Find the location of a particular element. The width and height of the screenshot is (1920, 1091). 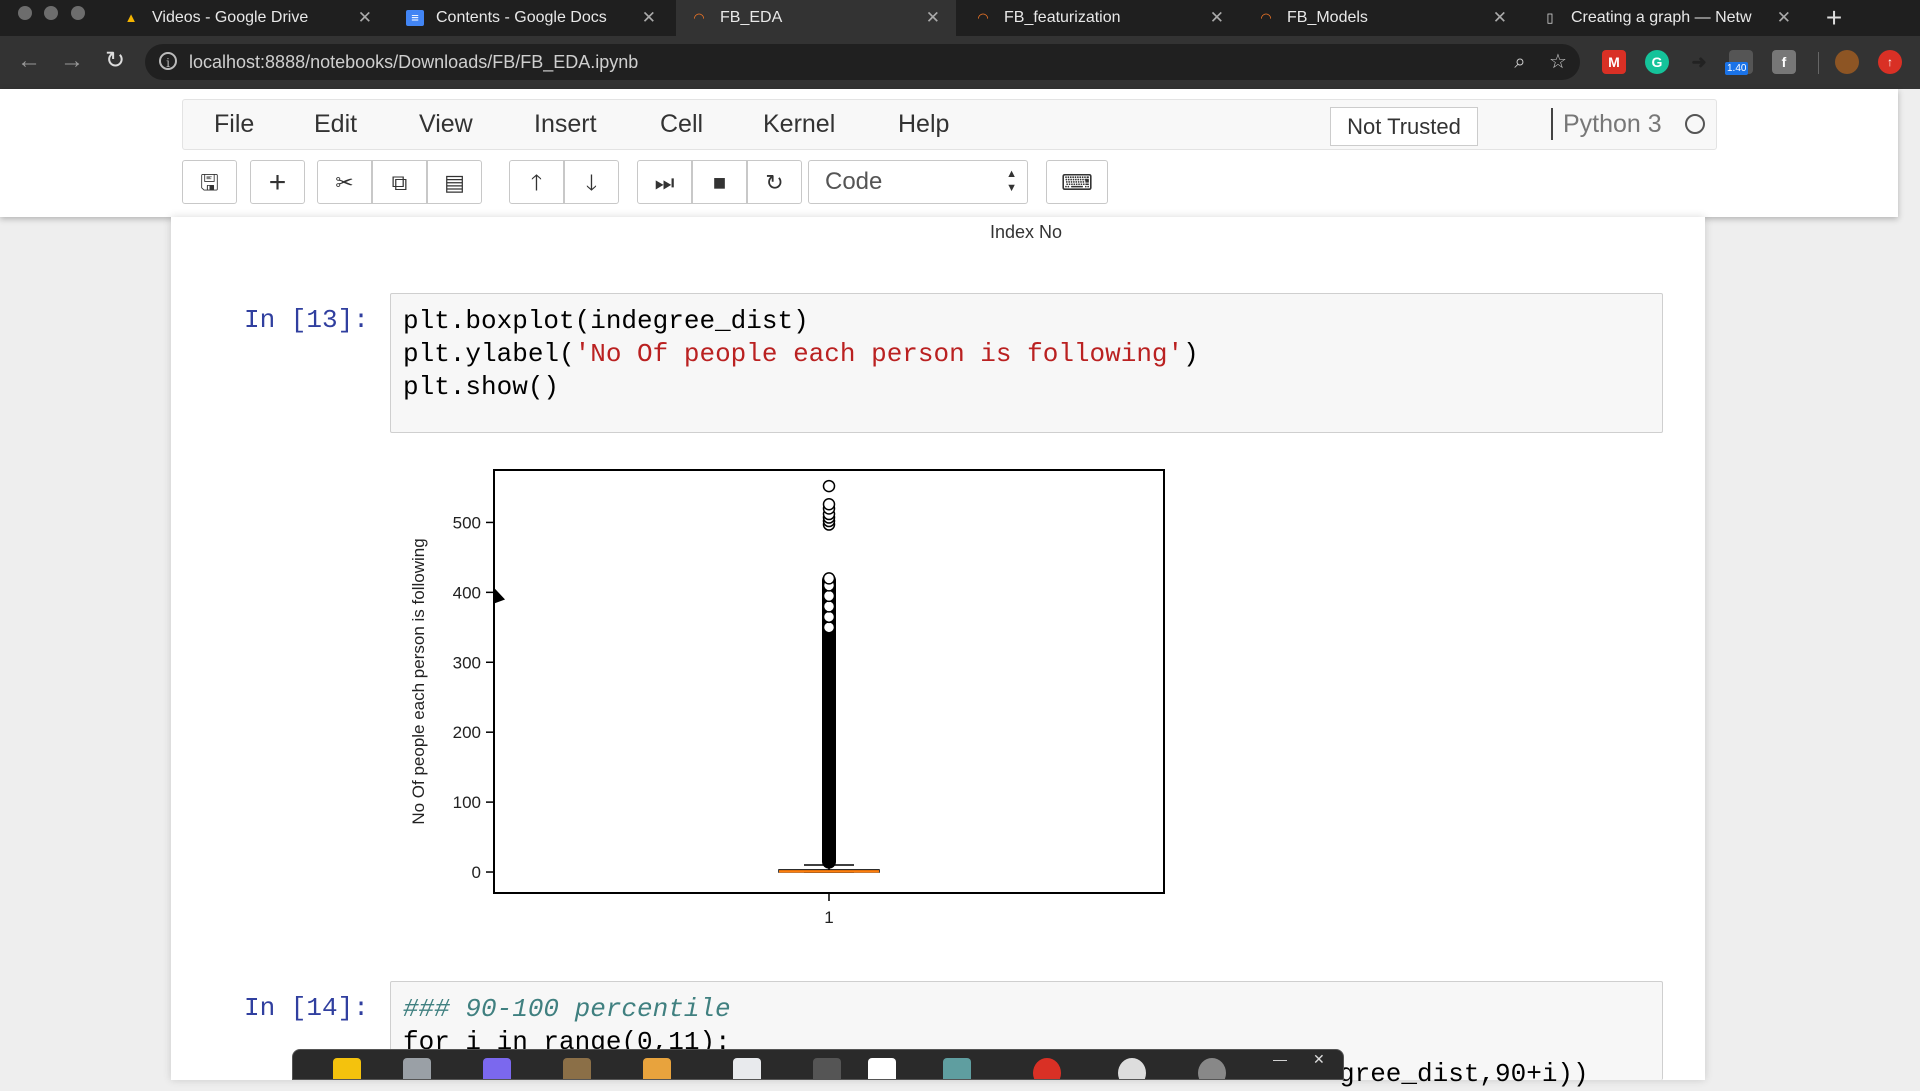

new-tab-button: + is located at coordinates (1834, 18).